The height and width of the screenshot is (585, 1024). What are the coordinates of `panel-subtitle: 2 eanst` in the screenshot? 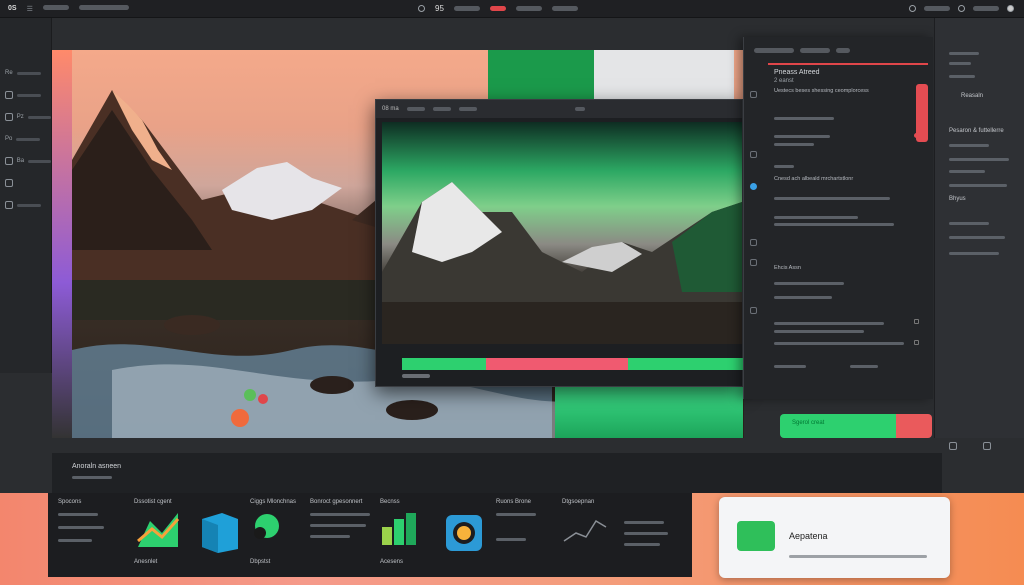 It's located at (784, 81).